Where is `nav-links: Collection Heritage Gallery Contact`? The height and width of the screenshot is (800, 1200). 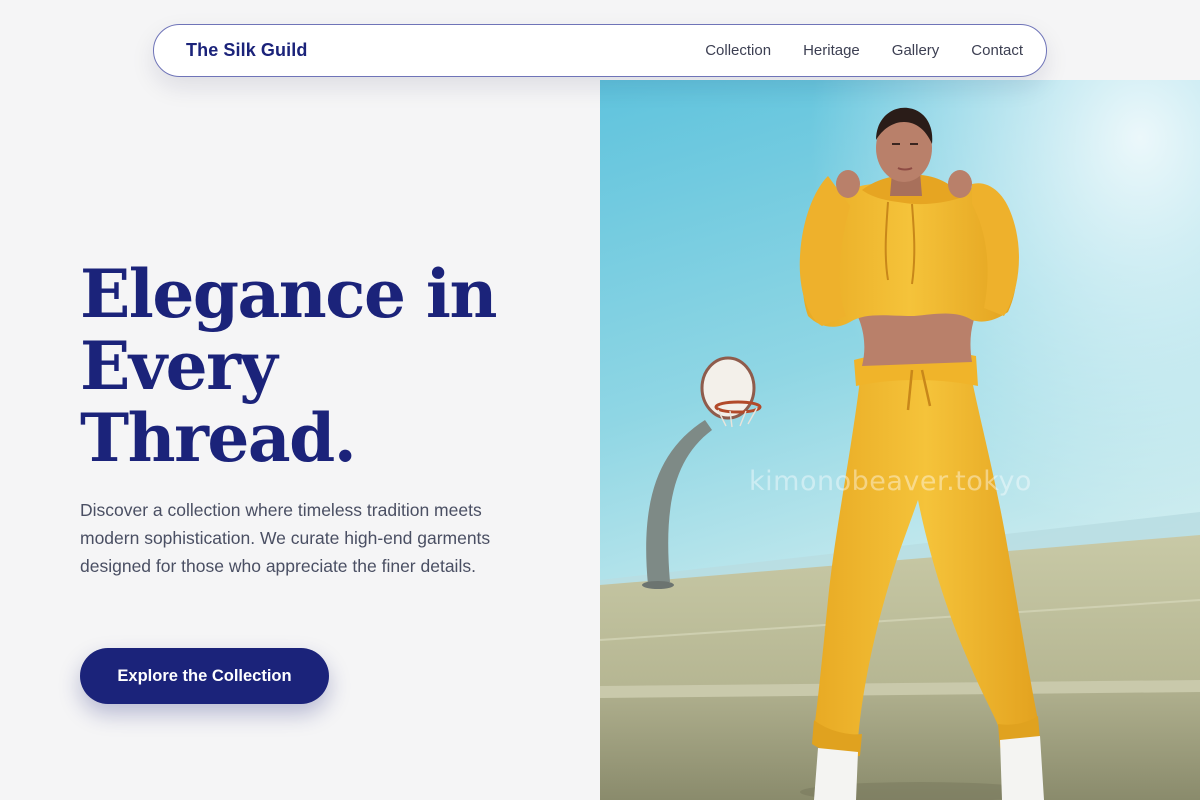 nav-links: Collection Heritage Gallery Contact is located at coordinates (864, 50).